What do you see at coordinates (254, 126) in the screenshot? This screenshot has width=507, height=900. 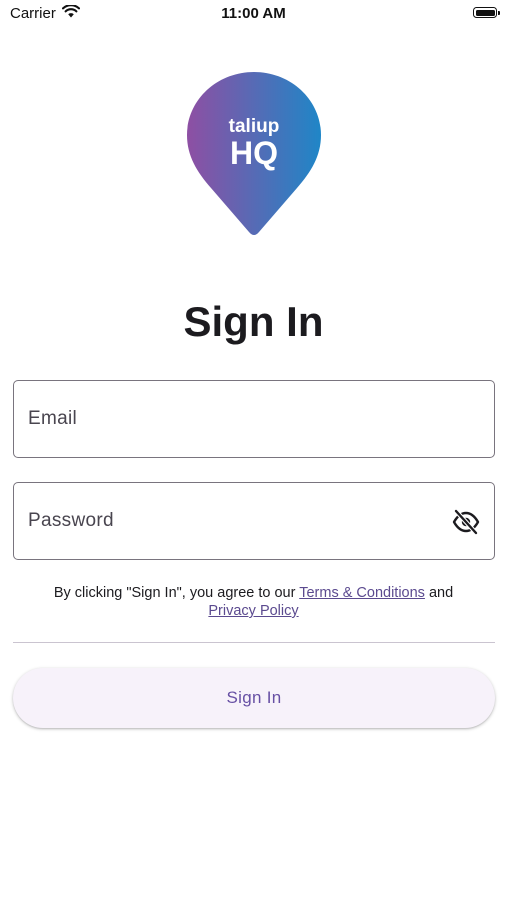 I see `logo-brand-top: taliup` at bounding box center [254, 126].